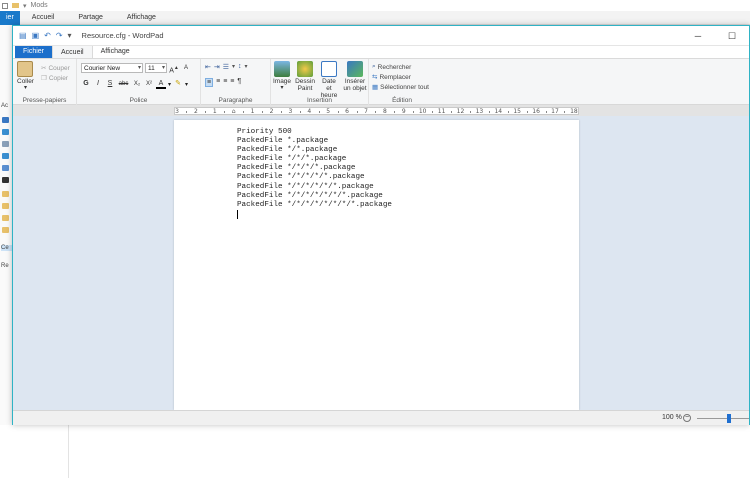  I want to click on cut-button: ✂ Couper, so click(55, 68).